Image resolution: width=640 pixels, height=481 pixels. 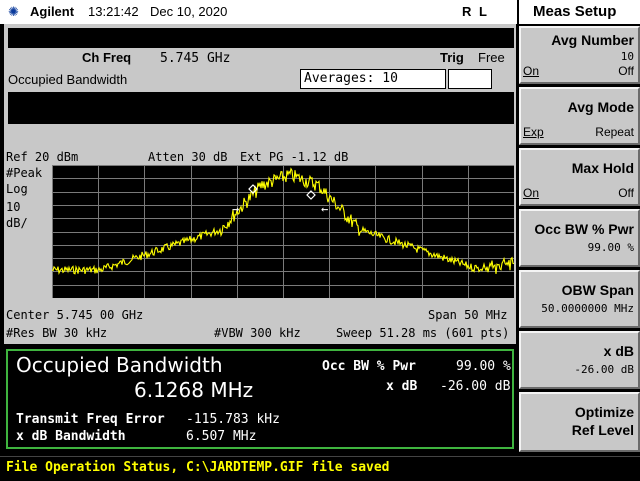 What do you see at coordinates (592, 40) in the screenshot?
I see `softkey-title: Avg Number` at bounding box center [592, 40].